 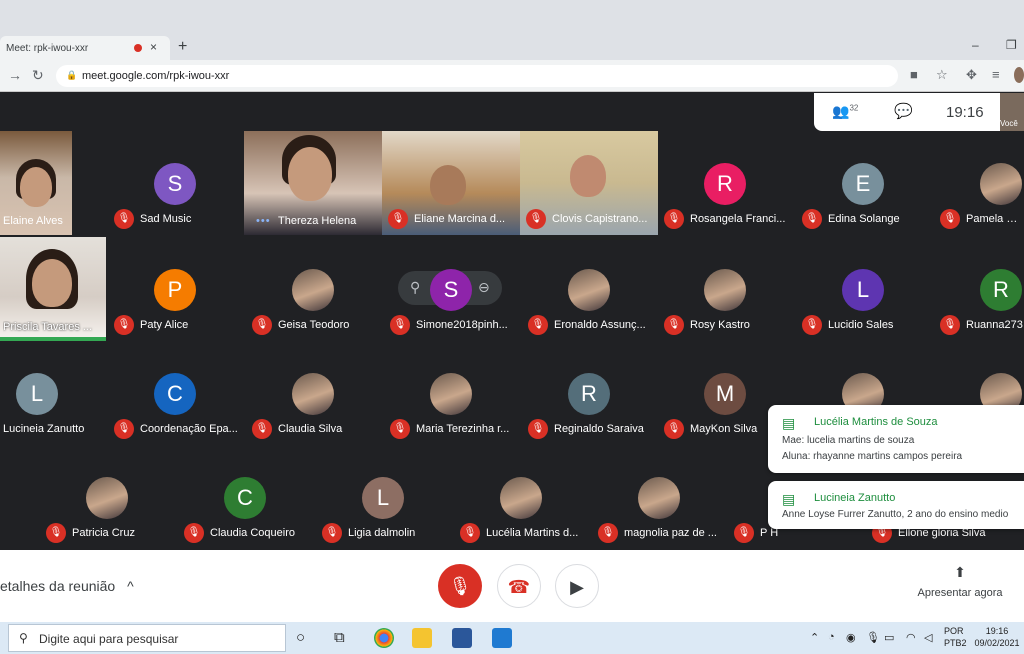 I want to click on mic-toggle-button: 🎙, so click(x=460, y=586).